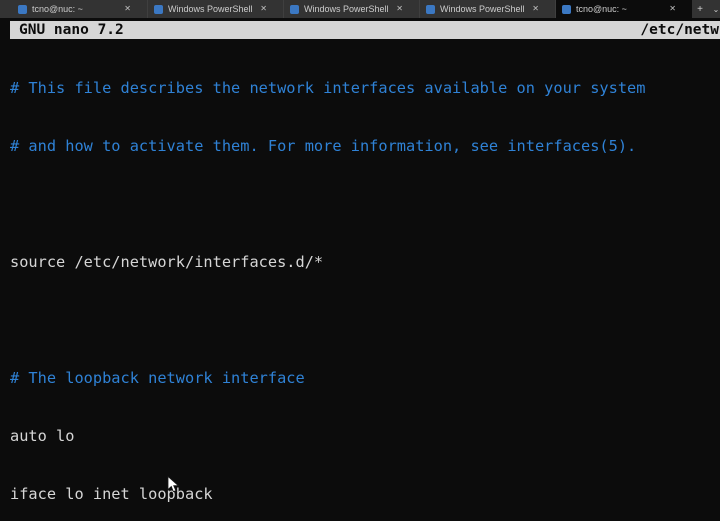 The width and height of the screenshot is (720, 521). What do you see at coordinates (167, 261) in the screenshot?
I see `editor-line: source /etc/network/interfaces.d/*` at bounding box center [167, 261].